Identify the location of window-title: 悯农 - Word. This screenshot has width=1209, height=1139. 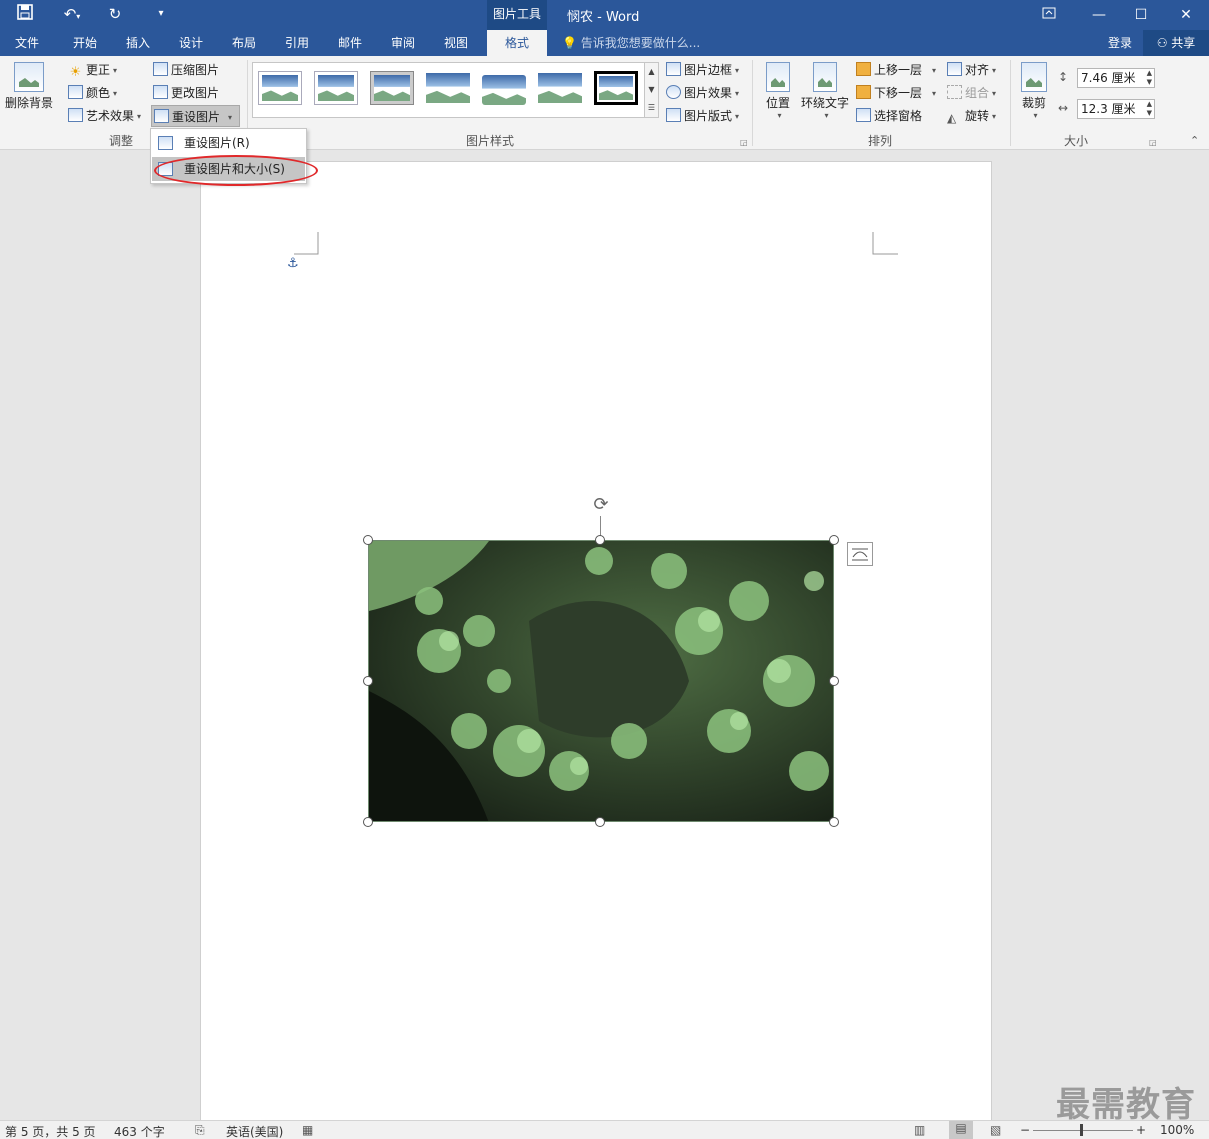
(603, 17).